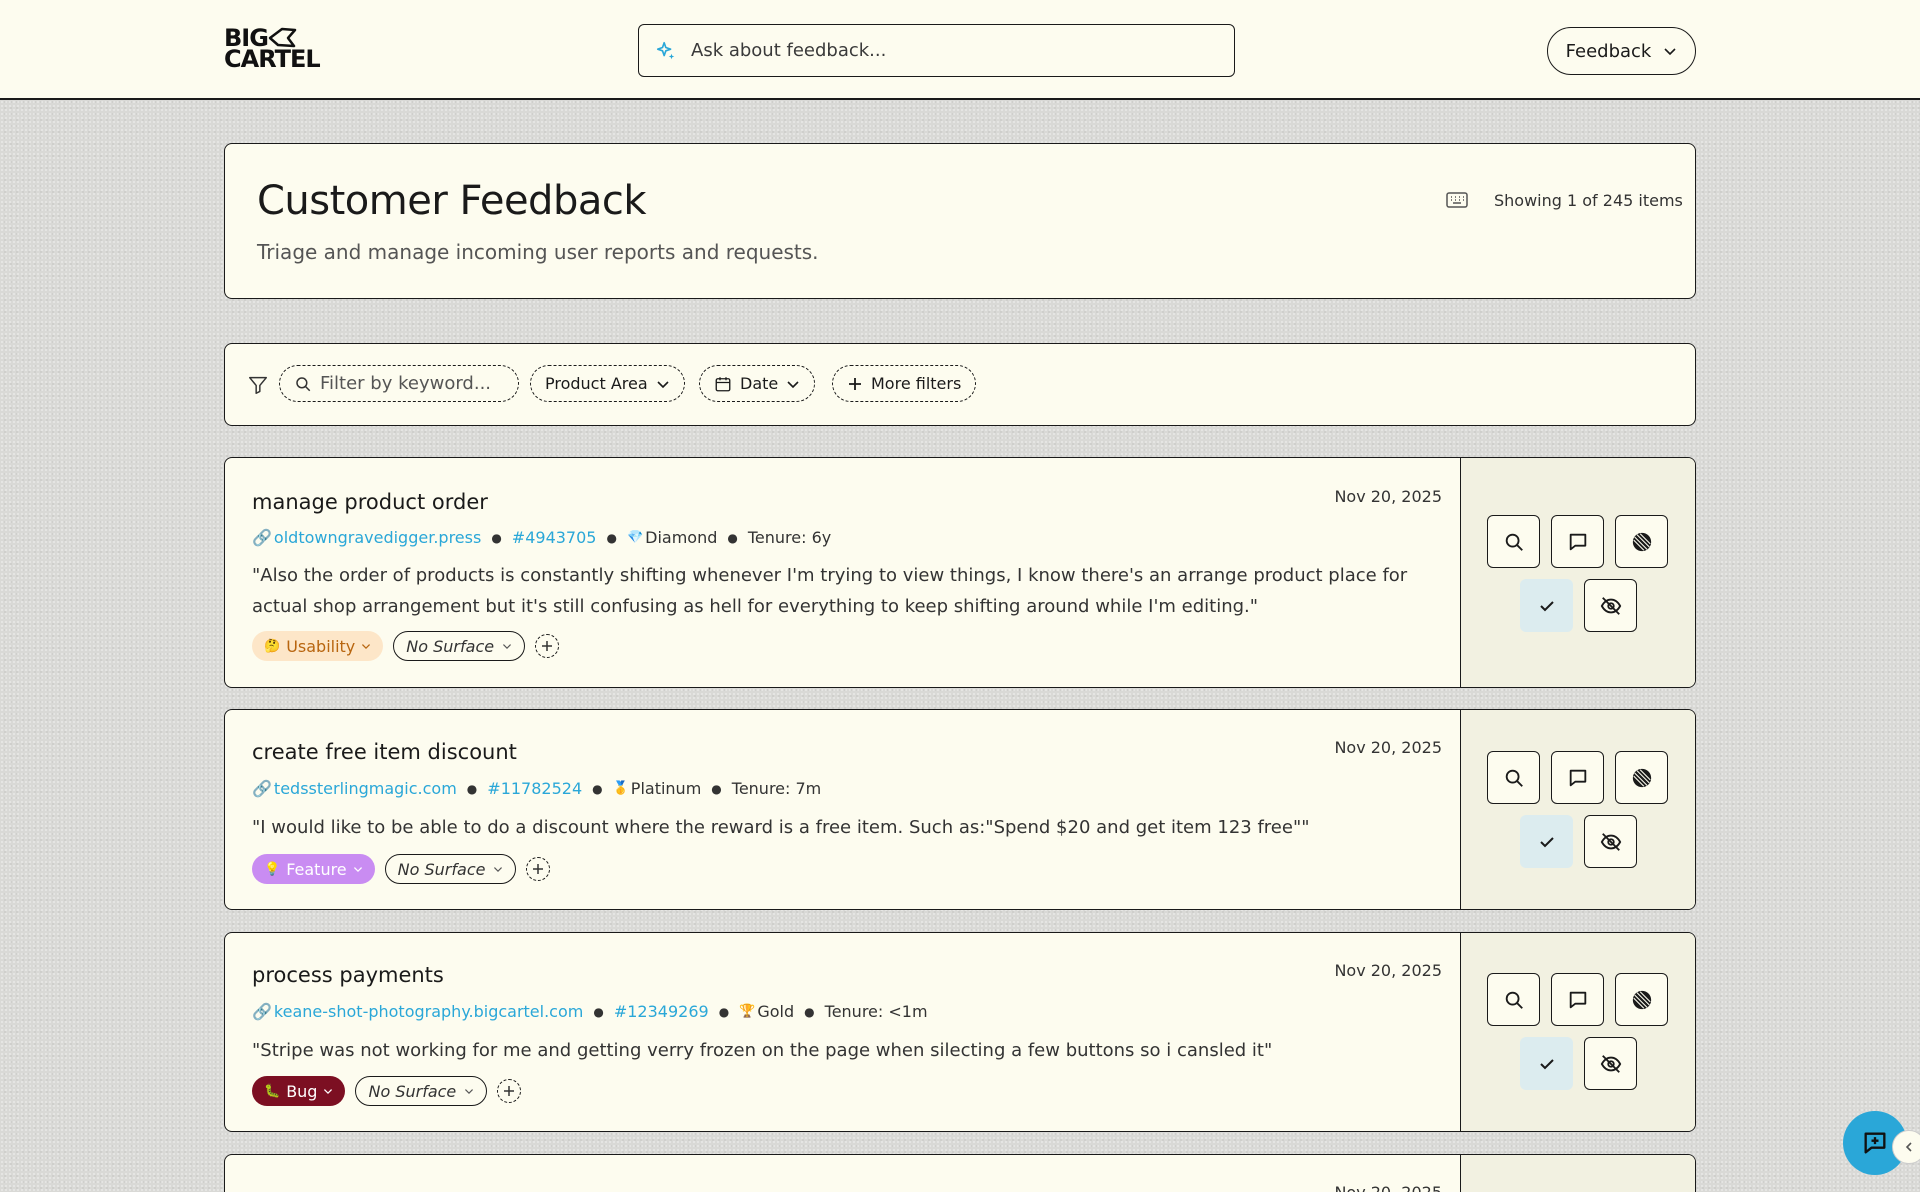 This screenshot has width=1920, height=1192. Describe the element at coordinates (384, 752) in the screenshot. I see `feedback-title: create free item discount` at that location.